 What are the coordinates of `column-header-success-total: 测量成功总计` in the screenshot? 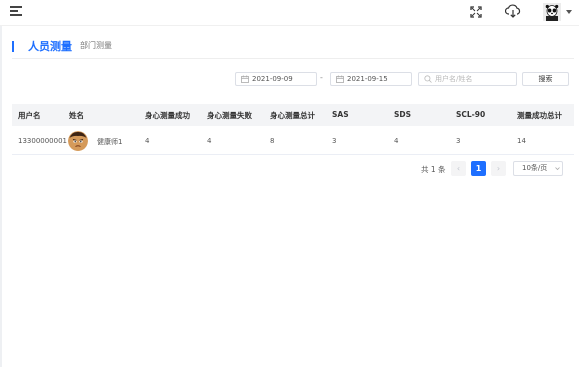 It's located at (539, 115).